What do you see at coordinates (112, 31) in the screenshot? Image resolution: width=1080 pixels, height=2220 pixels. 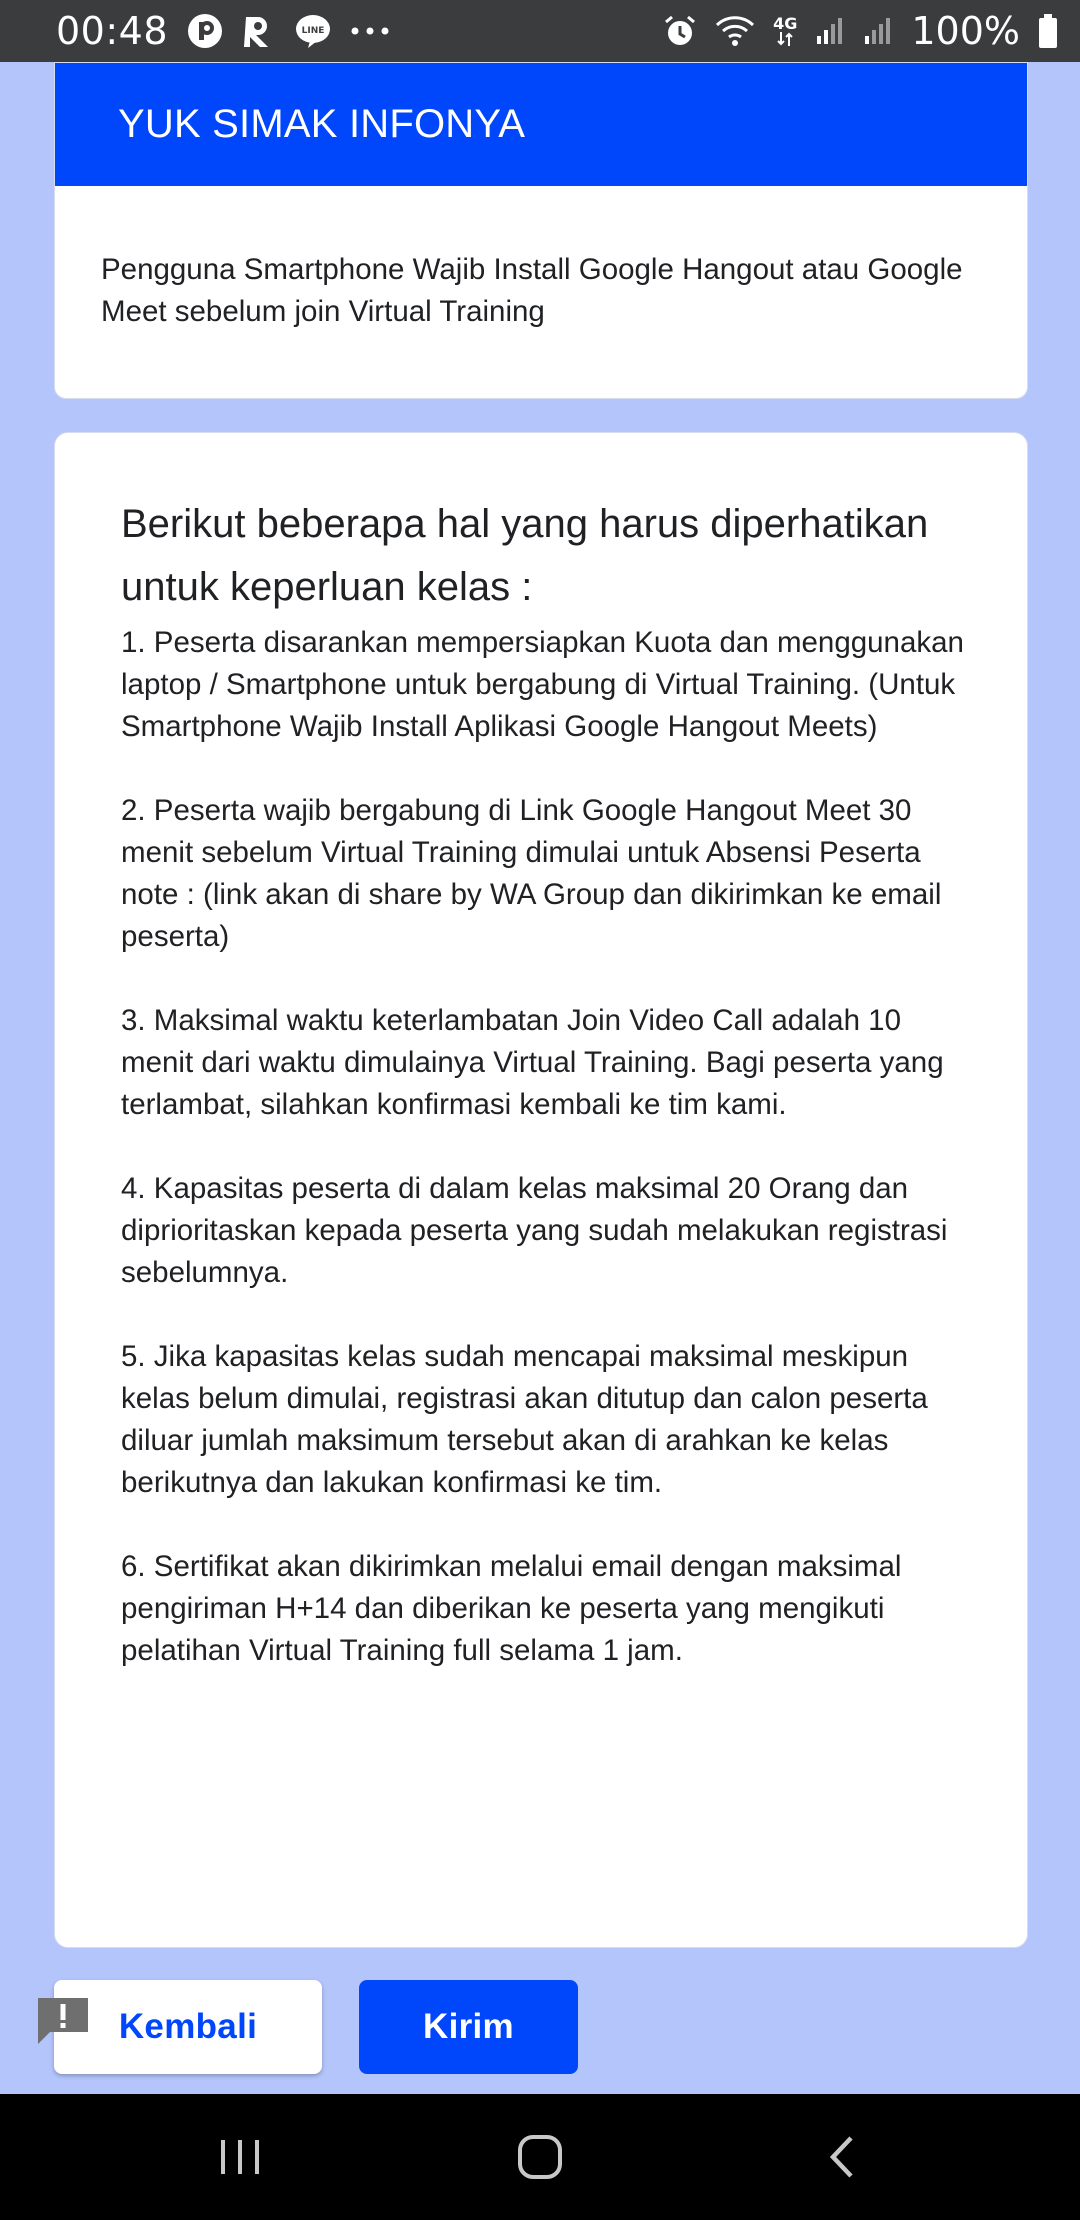 I see `status-time: 00:48` at bounding box center [112, 31].